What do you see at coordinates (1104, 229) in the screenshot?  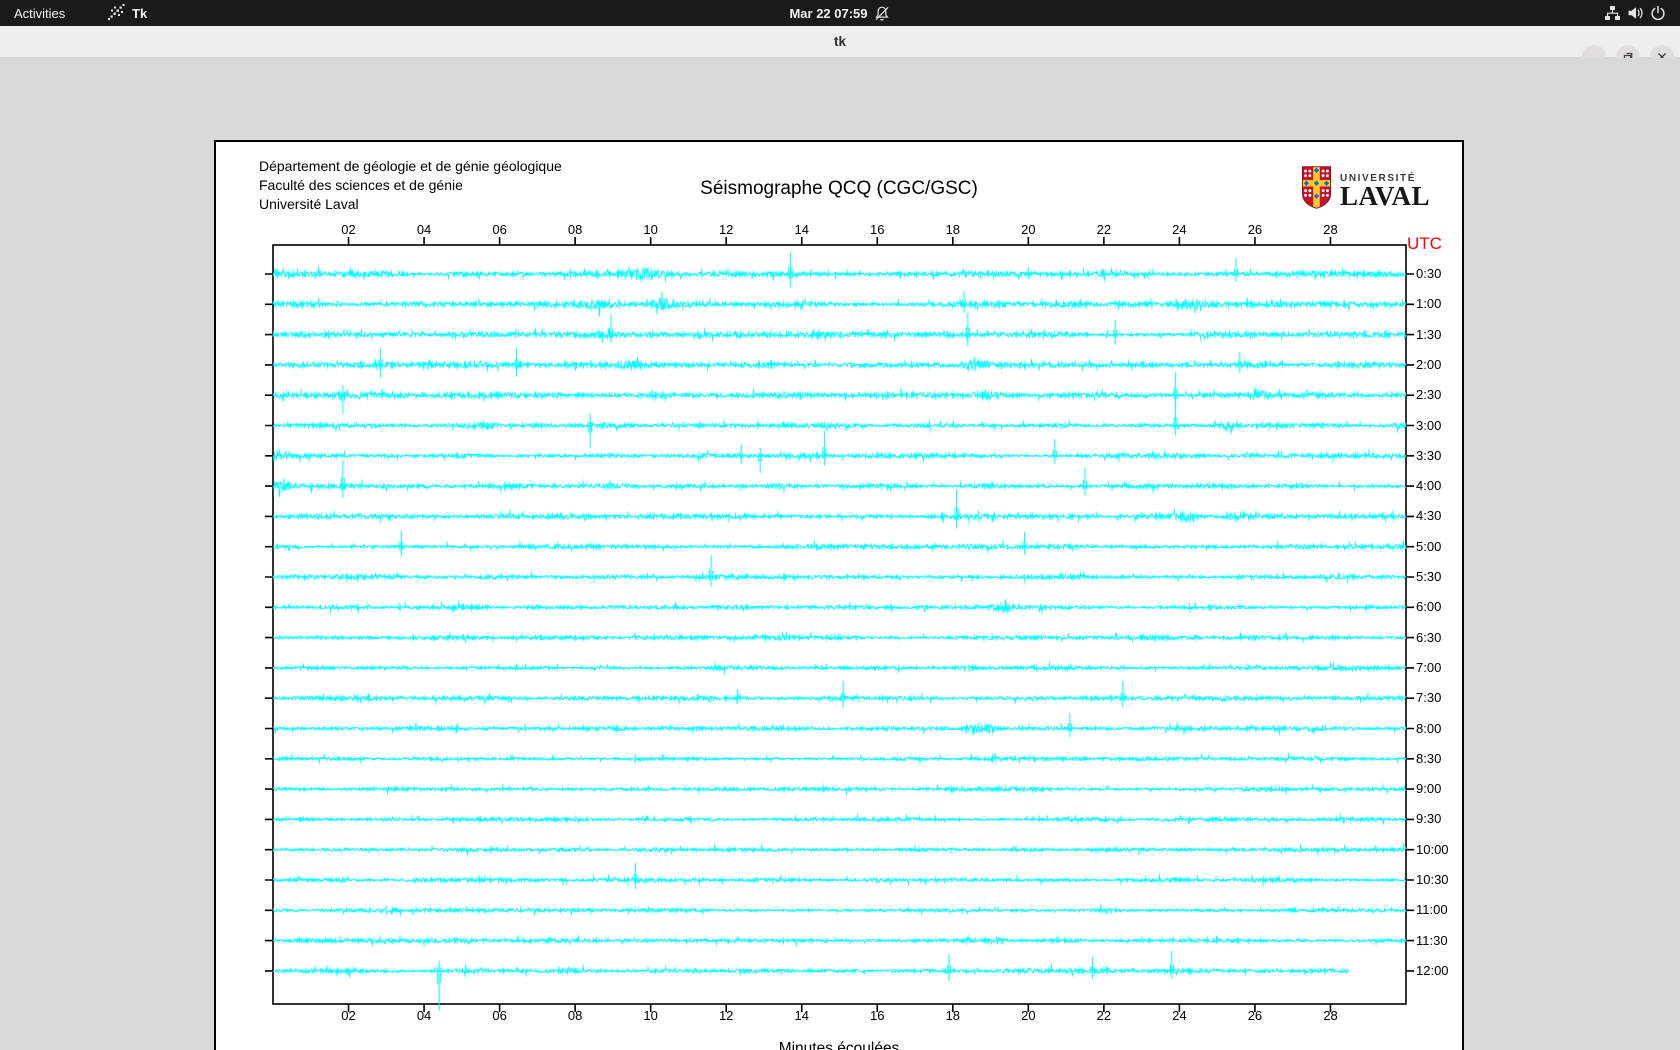 I see `x-axis-tick-label-top: 22` at bounding box center [1104, 229].